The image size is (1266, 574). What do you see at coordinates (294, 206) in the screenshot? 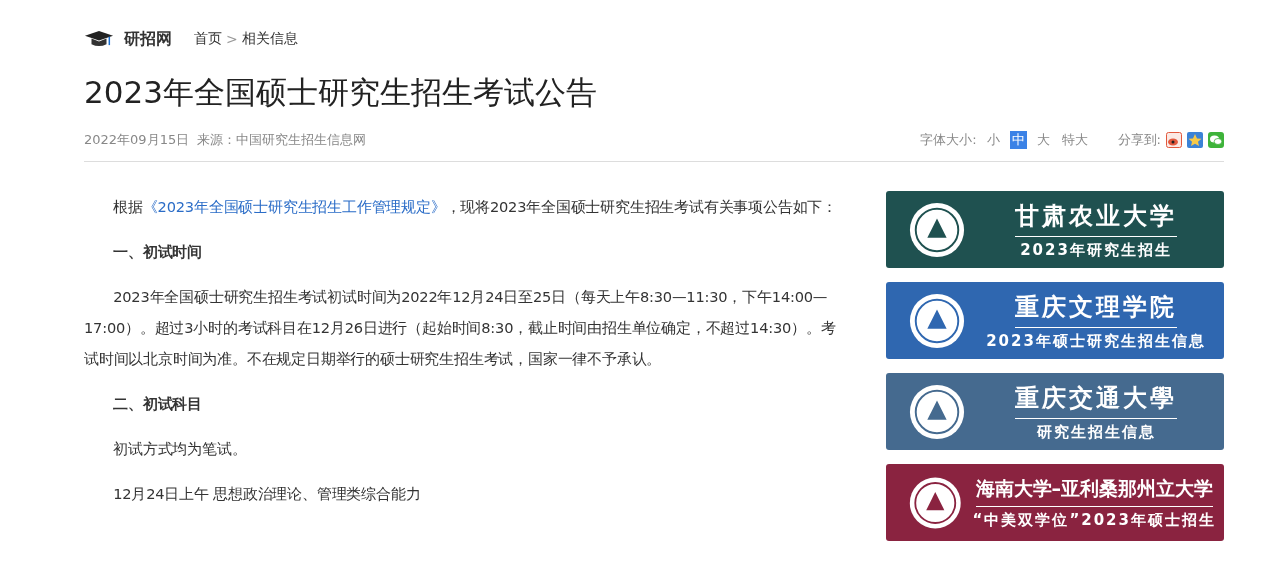
I see `regulation-link: 《2023年全国硕士研究生招生工作管理规定》` at bounding box center [294, 206].